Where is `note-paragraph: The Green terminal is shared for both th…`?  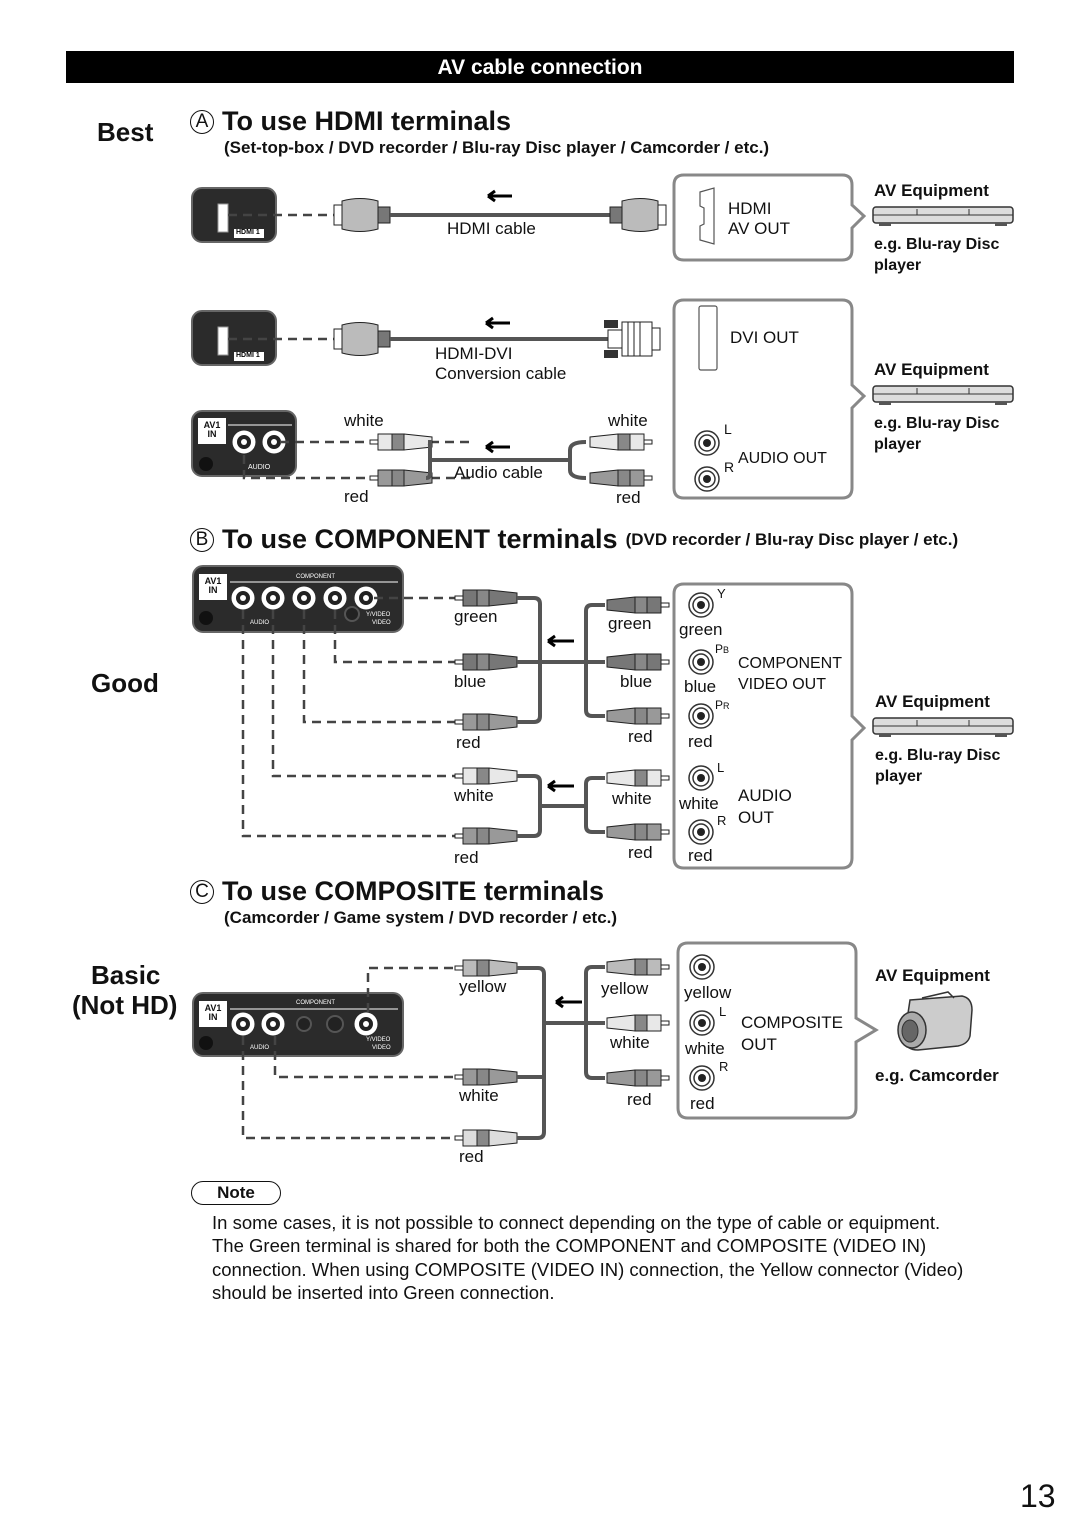 note-paragraph: The Green terminal is shared for both th… is located at coordinates (588, 1269).